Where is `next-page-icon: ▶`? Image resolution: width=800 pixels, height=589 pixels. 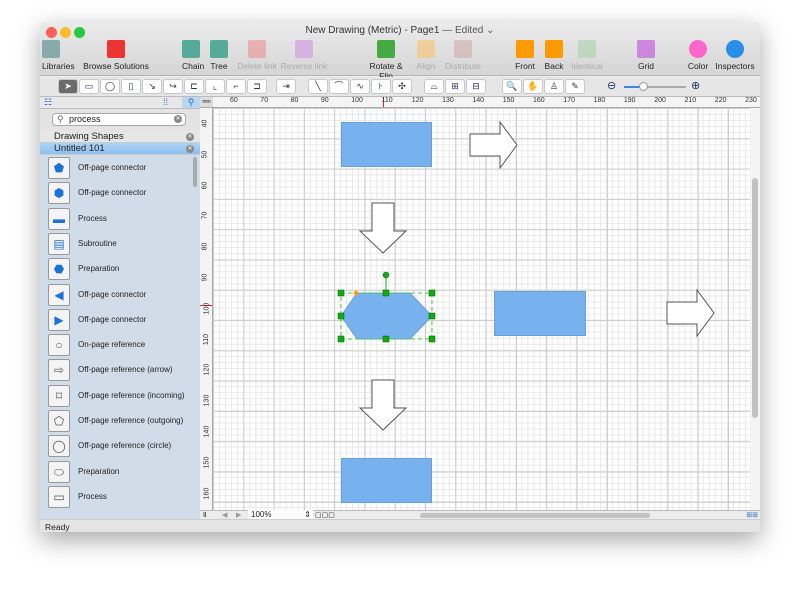 next-page-icon: ▶ is located at coordinates (238, 515).